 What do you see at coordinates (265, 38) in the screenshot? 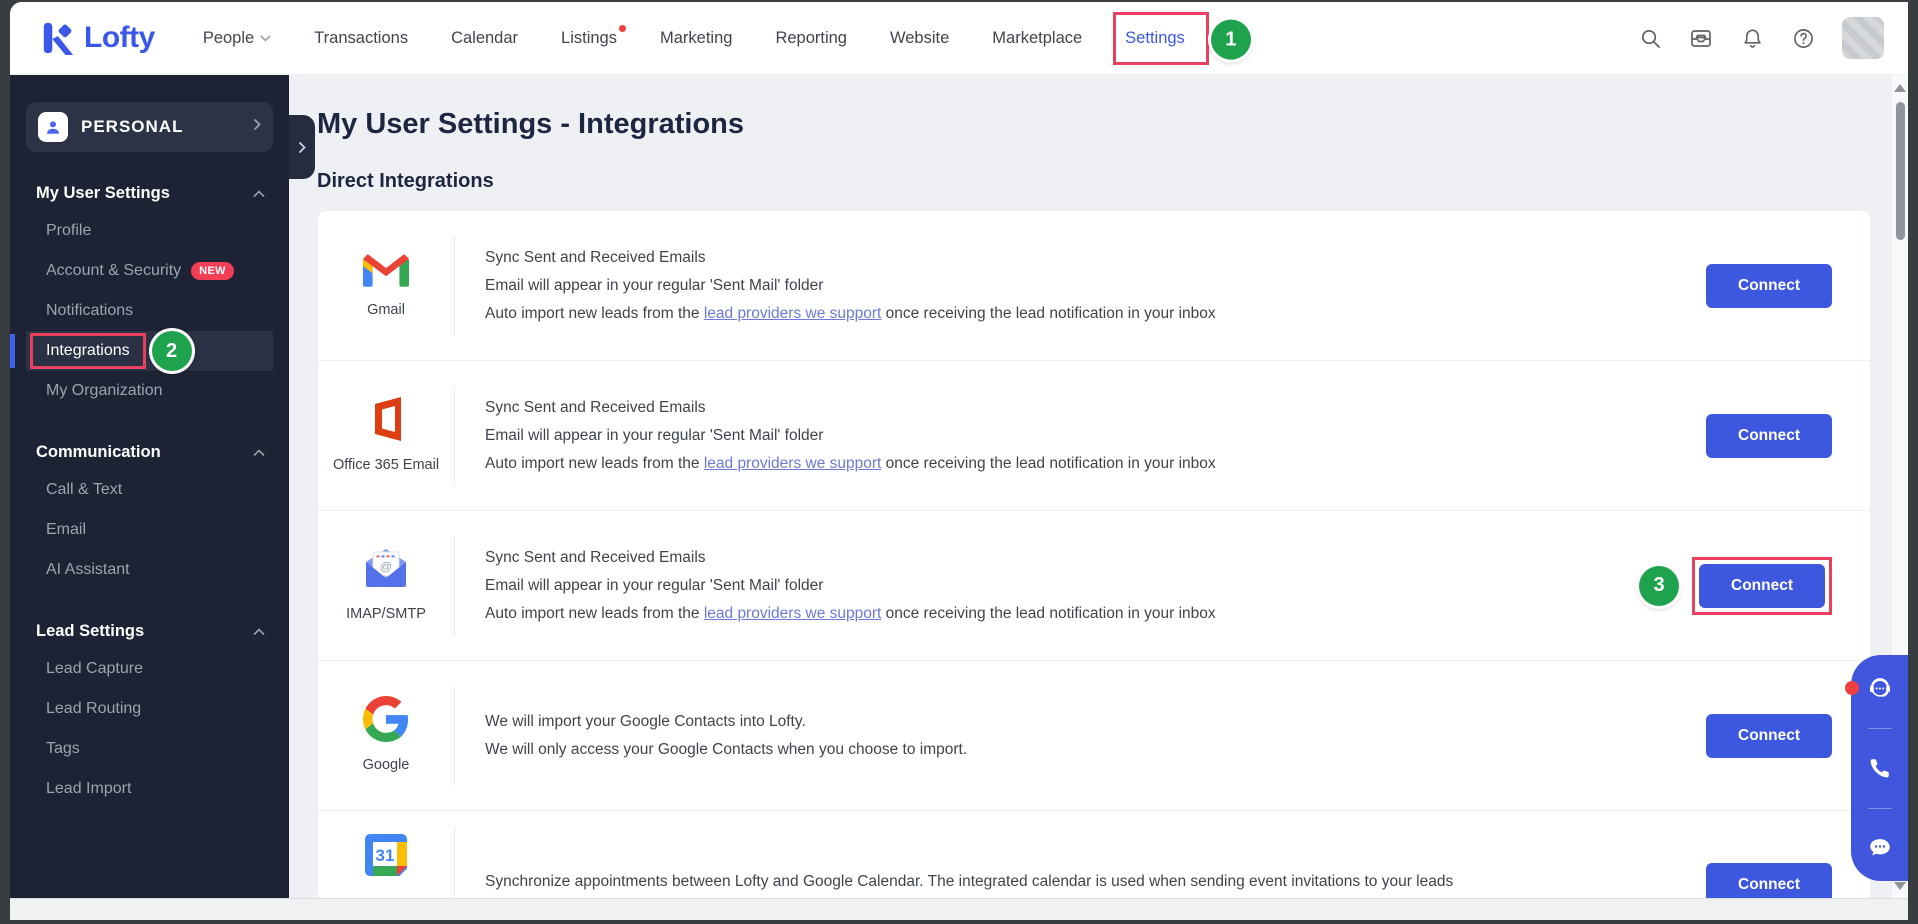
I see `chevron-down-icon` at bounding box center [265, 38].